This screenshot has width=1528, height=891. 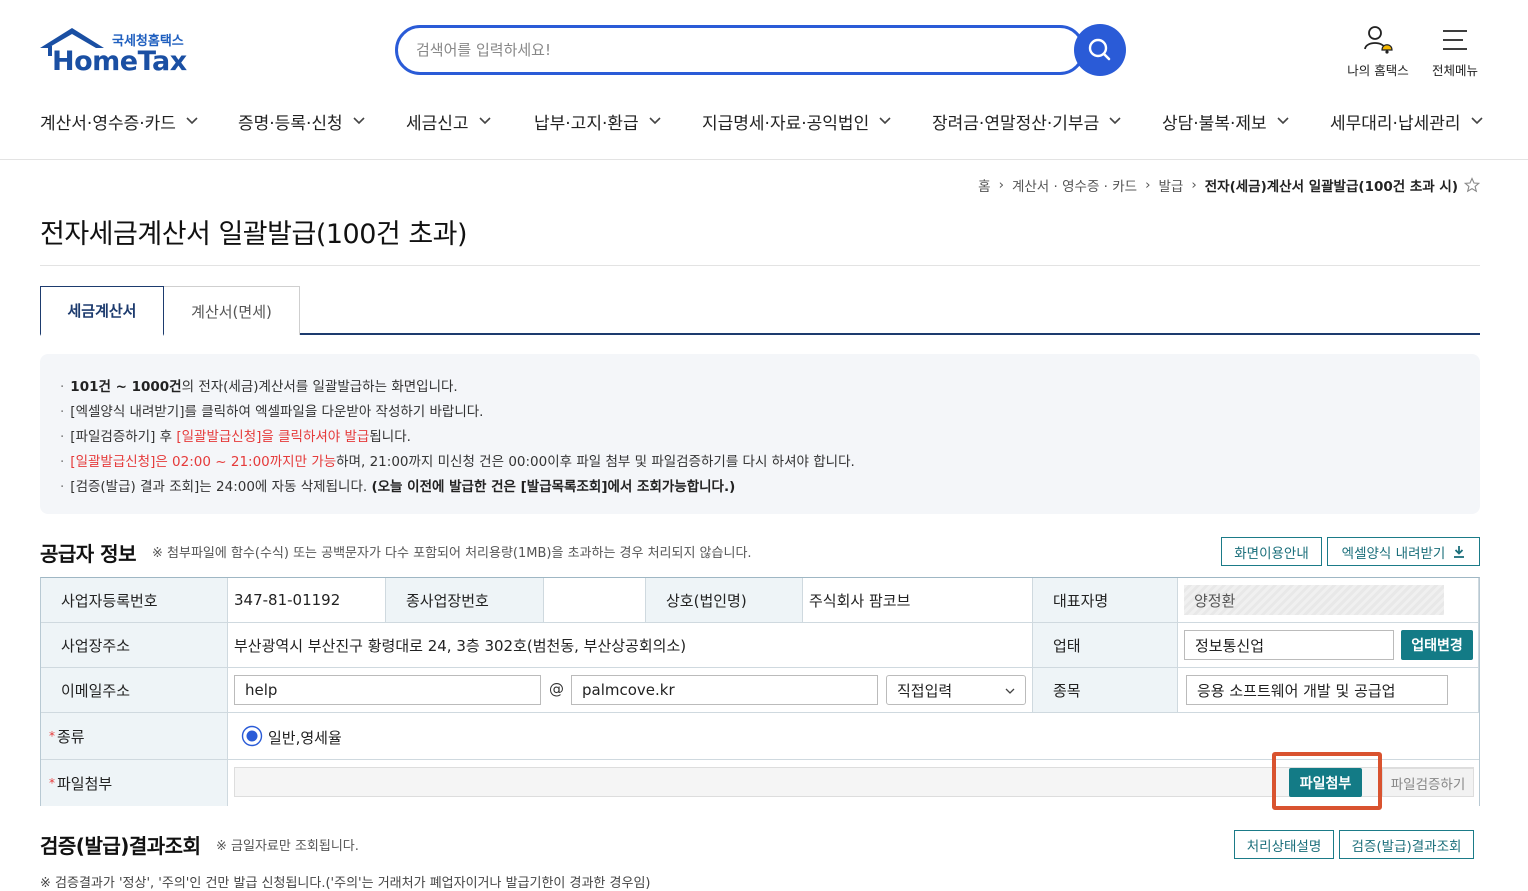 I want to click on gnb-item-consult: 상담·불복·제보, so click(x=1225, y=121).